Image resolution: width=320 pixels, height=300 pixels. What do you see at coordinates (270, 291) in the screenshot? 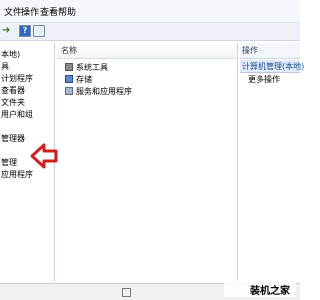
I see `watermark-text: 装机之家` at bounding box center [270, 291].